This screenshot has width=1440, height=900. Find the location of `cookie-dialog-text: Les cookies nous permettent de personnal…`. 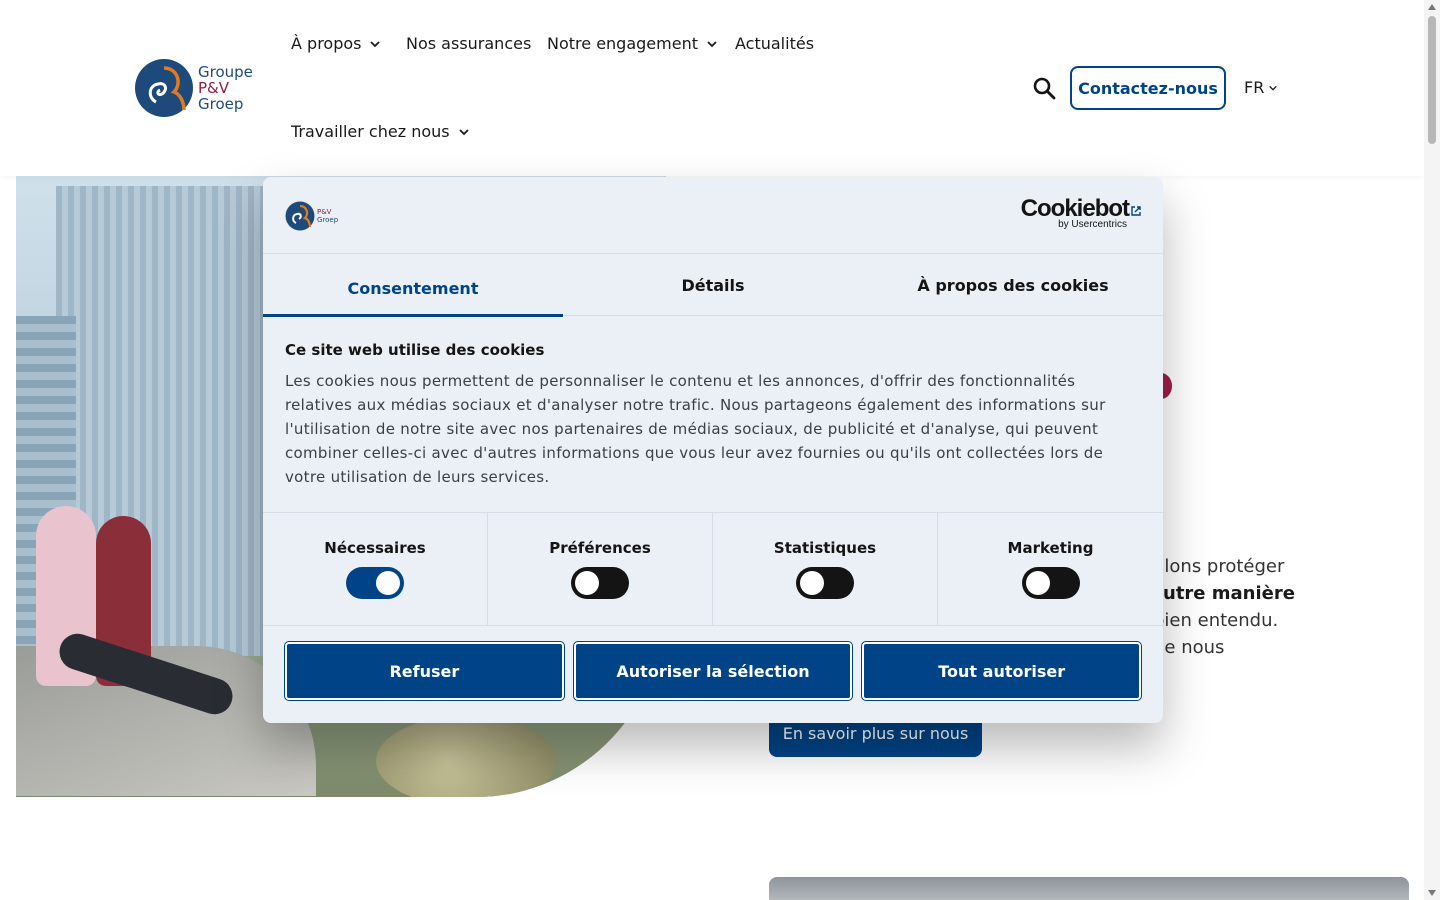

cookie-dialog-text: Les cookies nous permettent de personnal… is located at coordinates (695, 429).